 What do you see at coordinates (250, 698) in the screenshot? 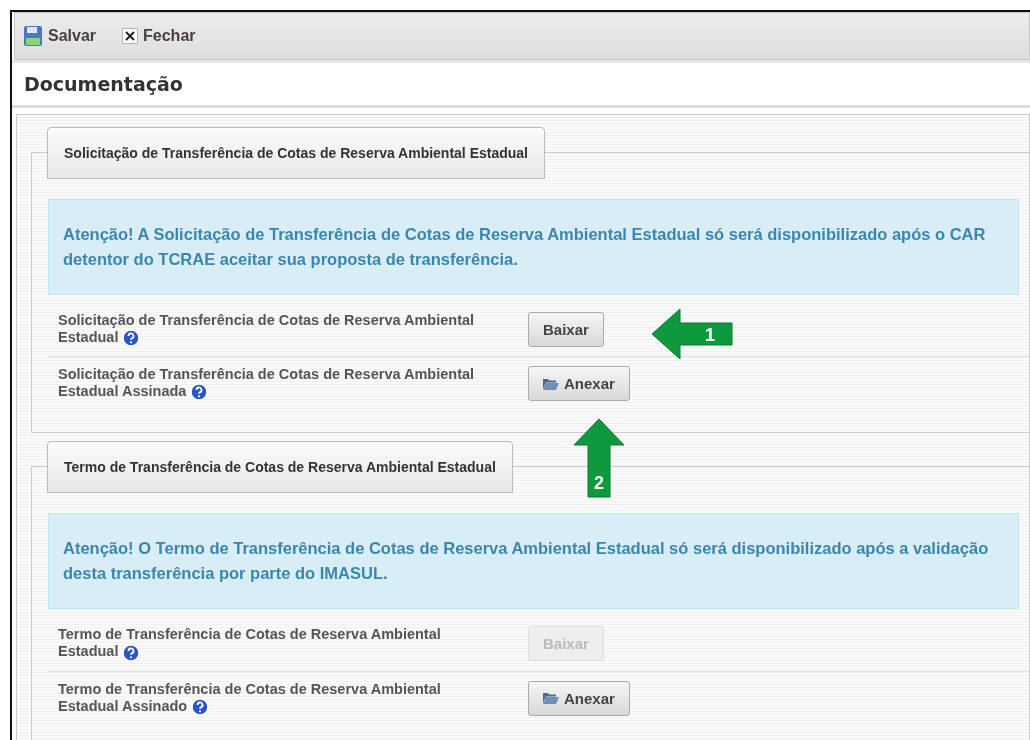
I see `document-label: Termo de Transferência de Cotas de Reserva Ambiental Estadual Assinado` at bounding box center [250, 698].